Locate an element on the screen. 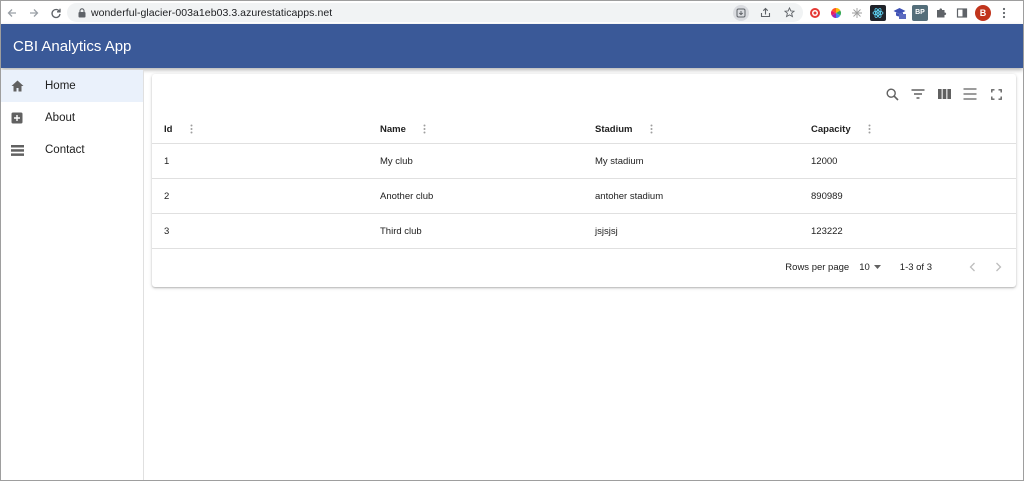  search-icon is located at coordinates (892, 94).